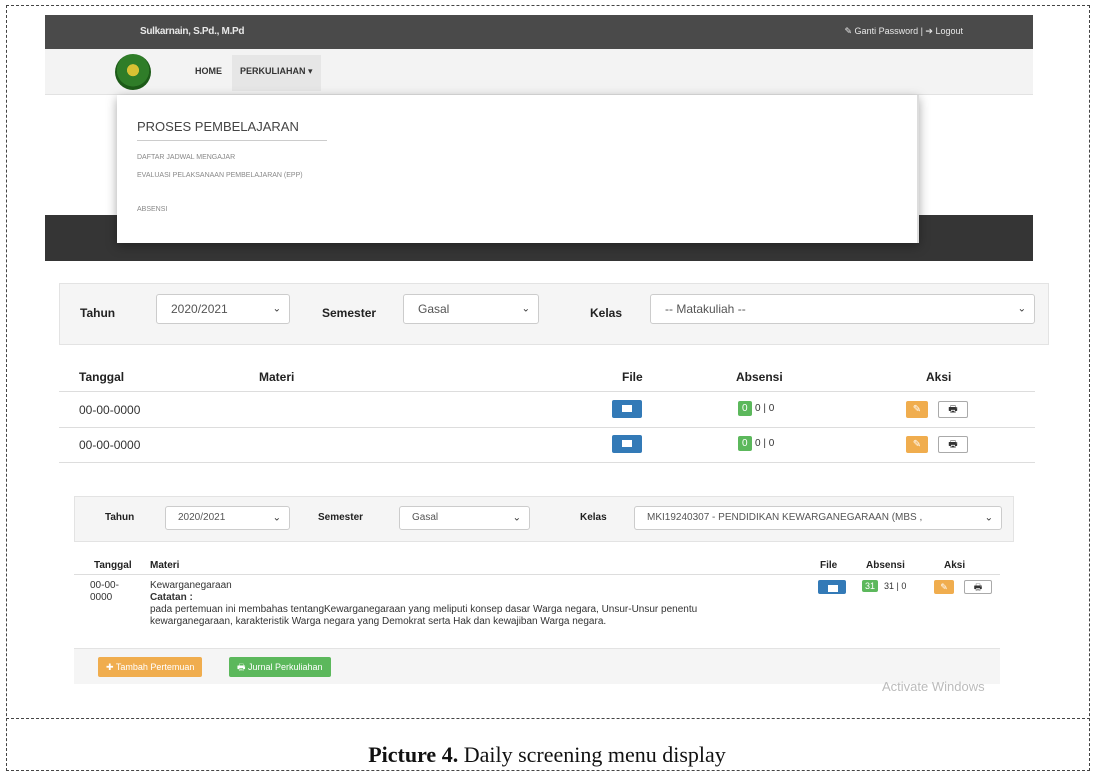  I want to click on row-tanggal-line1: 00-00-, so click(104, 585).